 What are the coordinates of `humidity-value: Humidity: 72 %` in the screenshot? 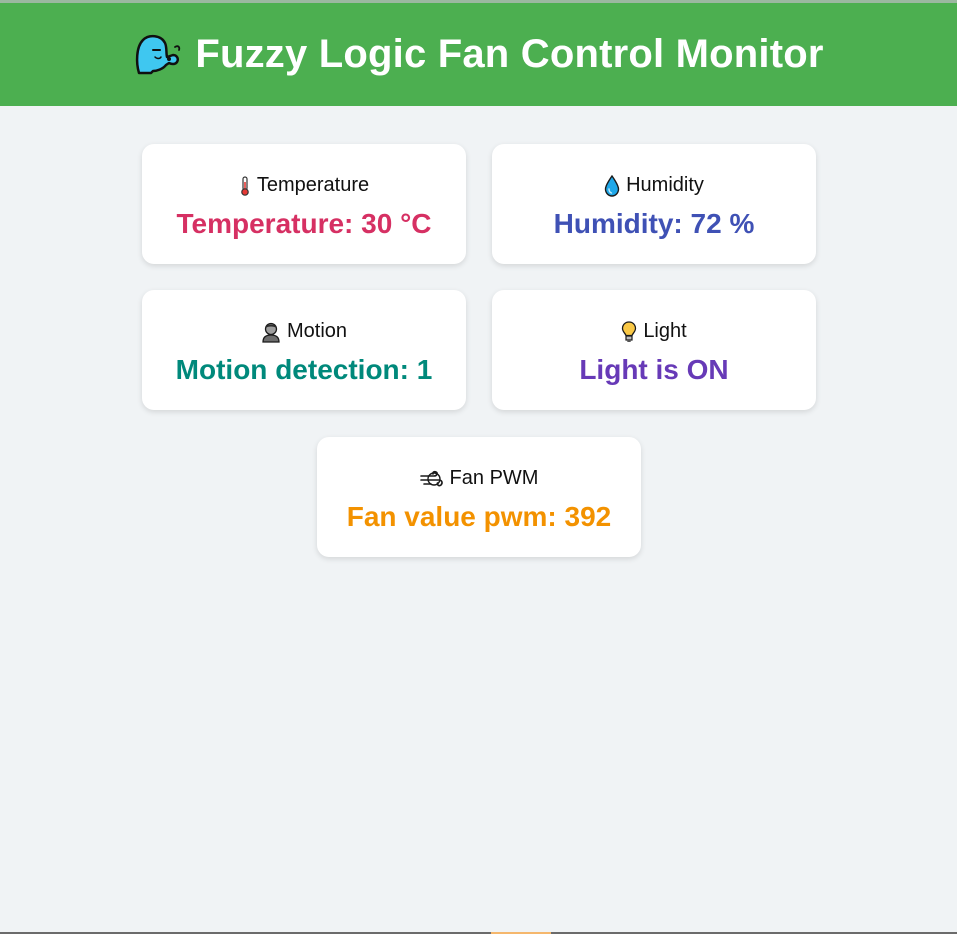 It's located at (654, 223).